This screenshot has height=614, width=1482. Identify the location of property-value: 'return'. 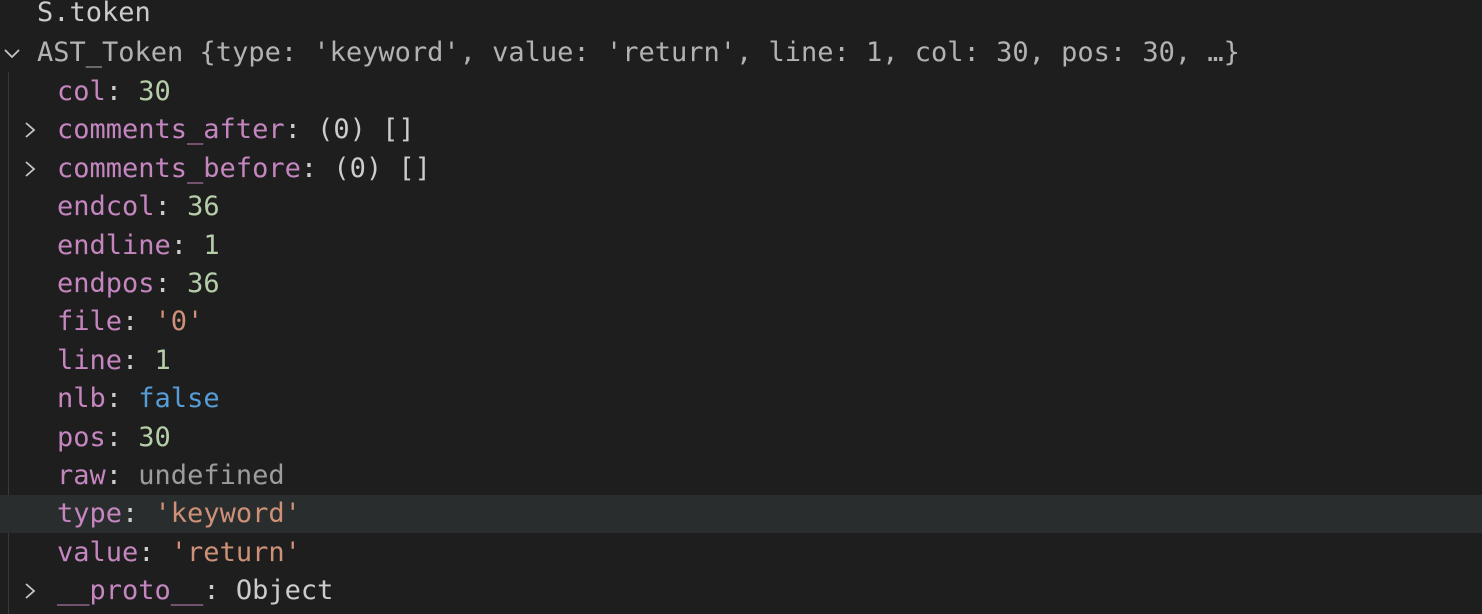
(235, 552).